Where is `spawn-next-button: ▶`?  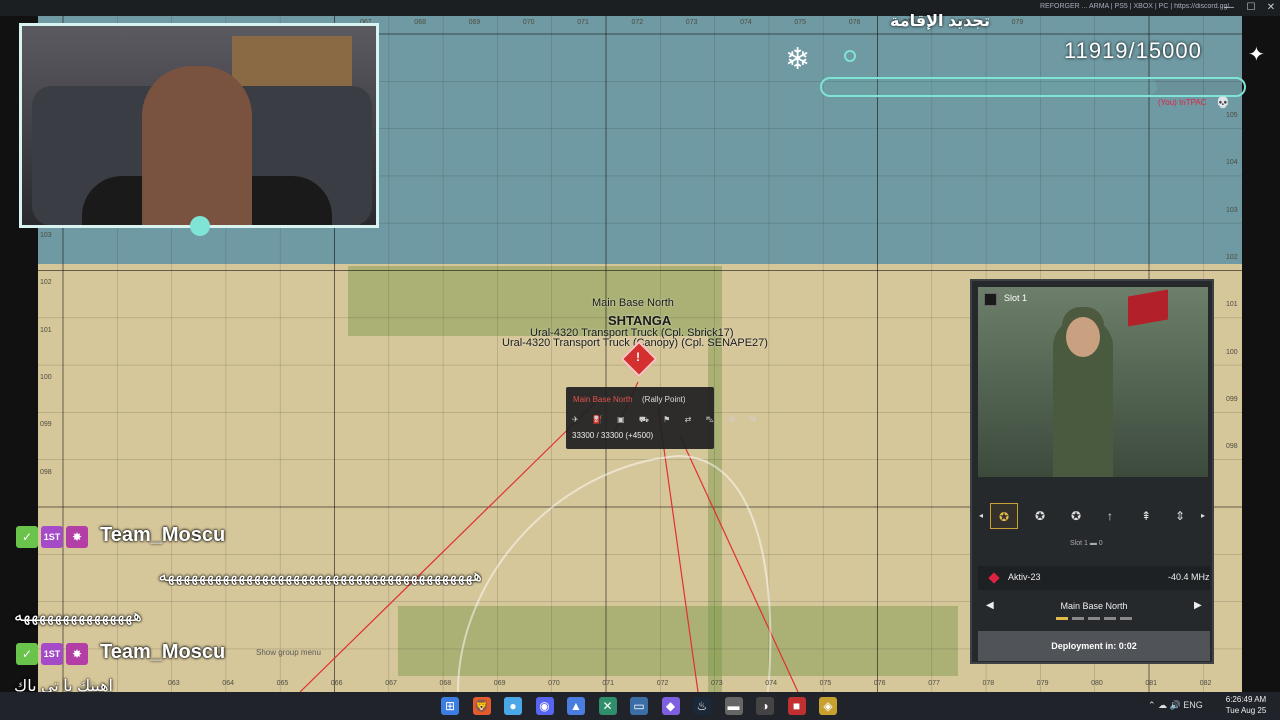
spawn-next-button: ▶ is located at coordinates (1198, 605).